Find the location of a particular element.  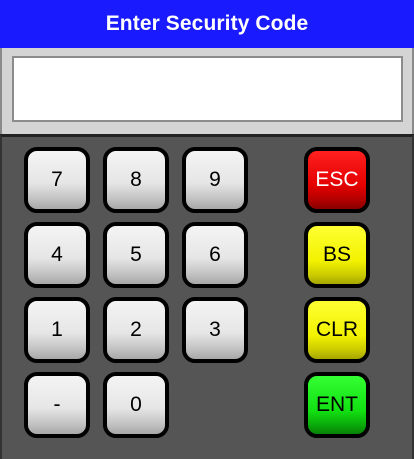

key-6: 6 is located at coordinates (215, 255).